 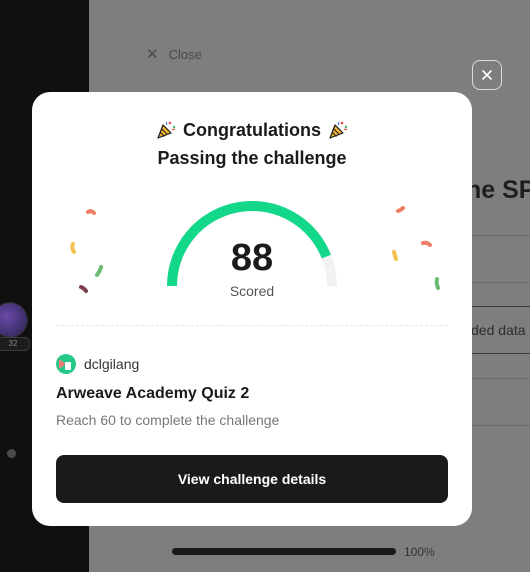 I want to click on section-divider, so click(x=252, y=325).